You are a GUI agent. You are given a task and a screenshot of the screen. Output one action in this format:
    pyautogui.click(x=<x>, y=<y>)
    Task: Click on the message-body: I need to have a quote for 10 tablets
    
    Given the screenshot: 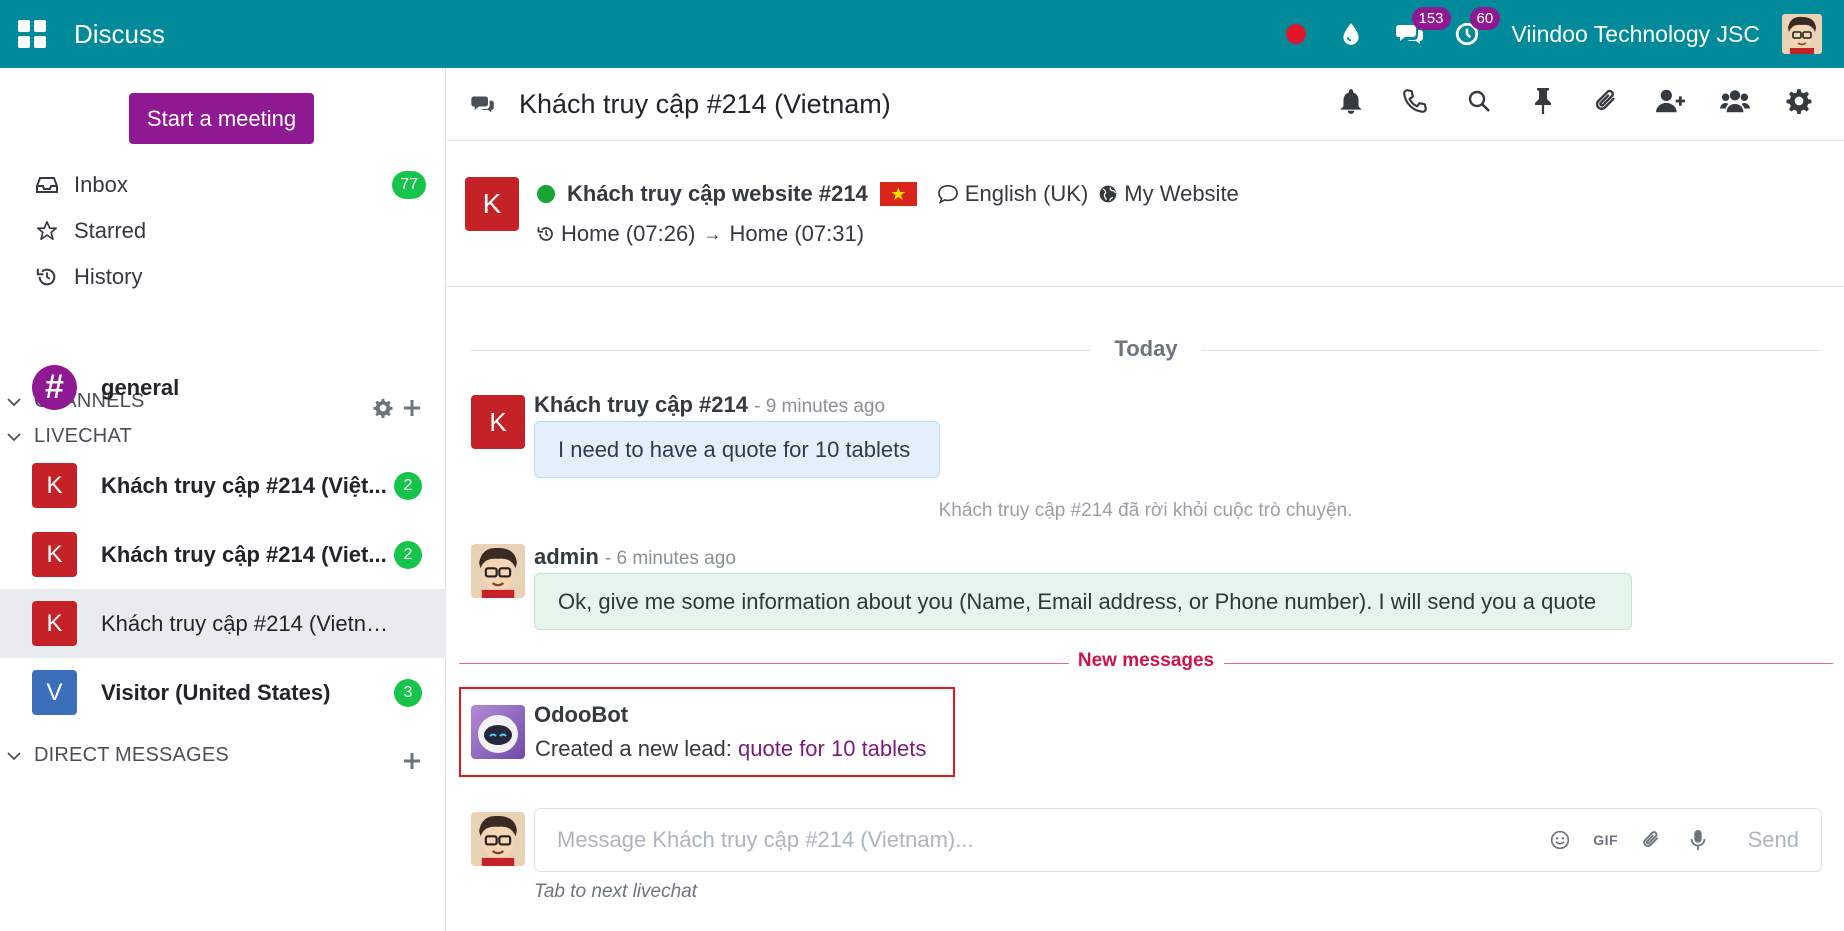 What is the action you would take?
    pyautogui.click(x=734, y=449)
    